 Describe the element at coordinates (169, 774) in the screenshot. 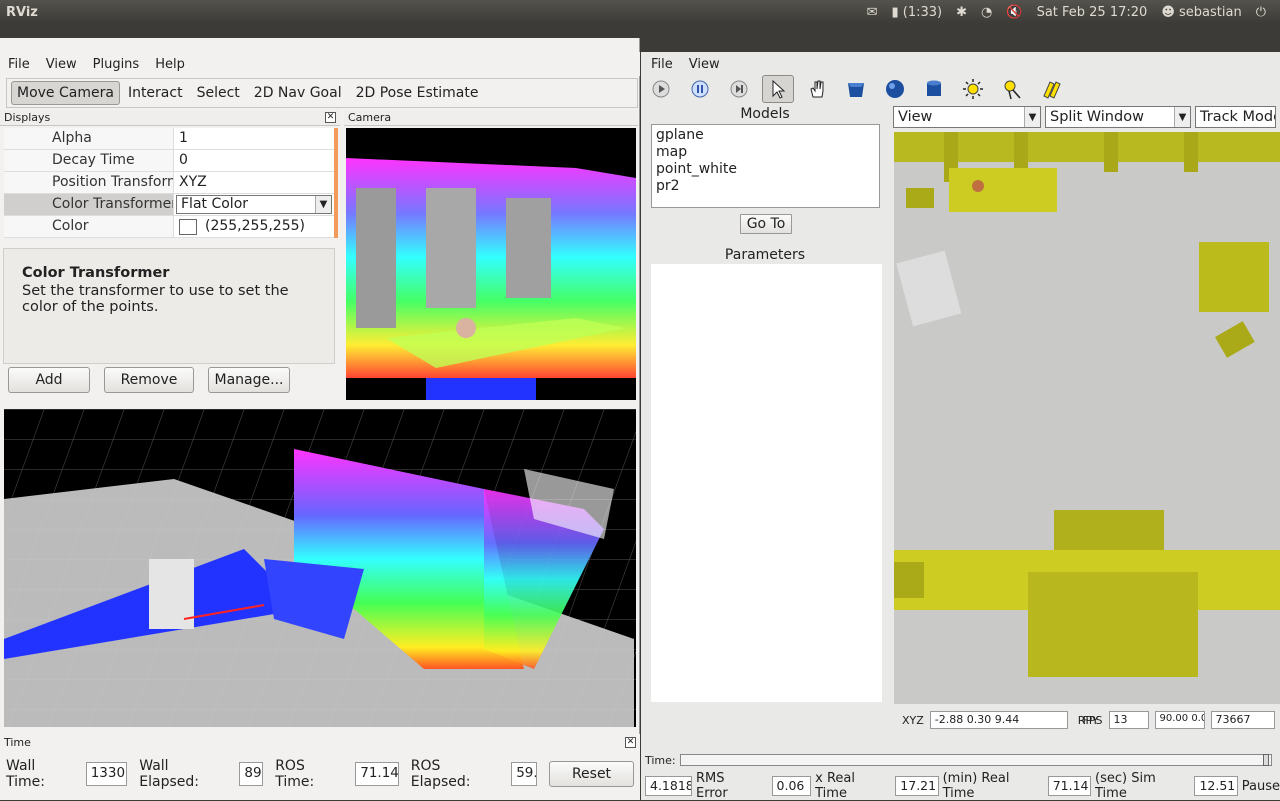

I see `wall-elapsed-label: Wall Elapsed:` at that location.